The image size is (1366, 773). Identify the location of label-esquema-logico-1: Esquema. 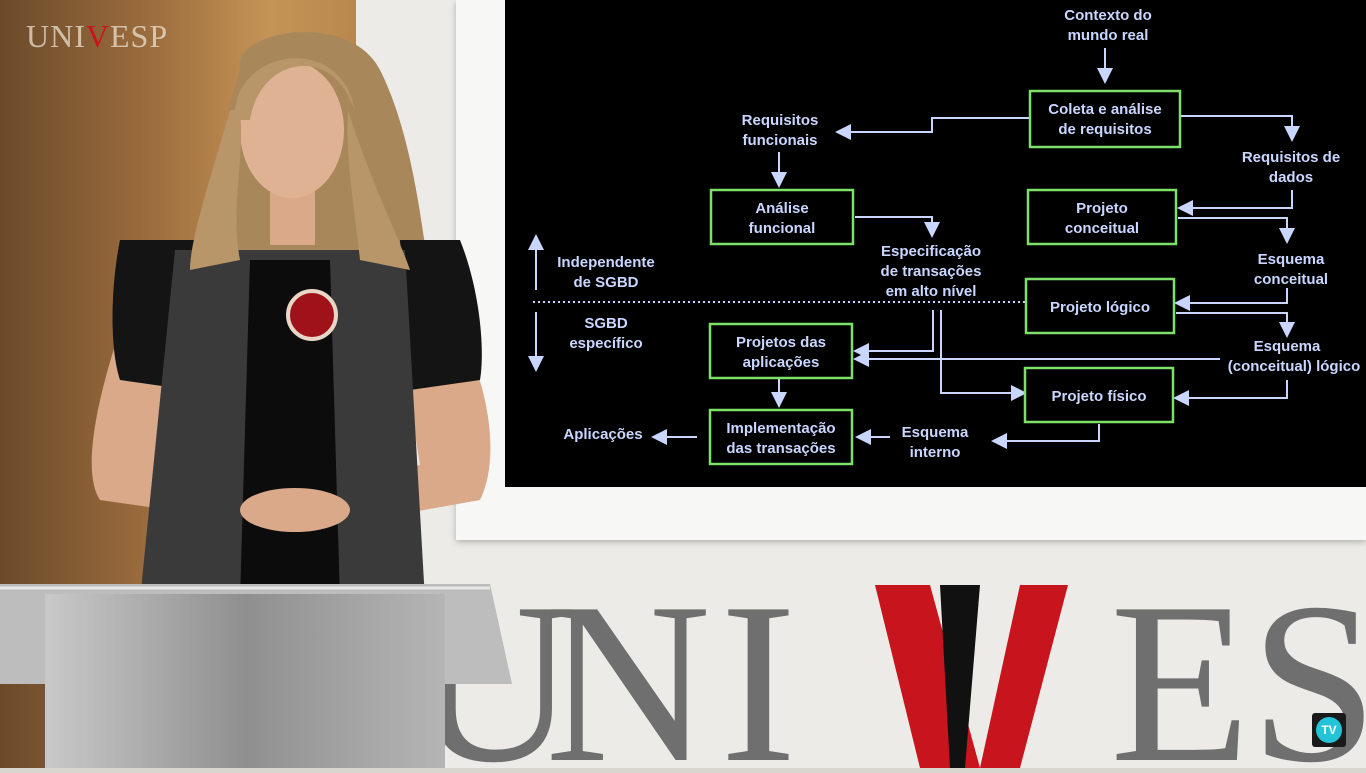
(1287, 346).